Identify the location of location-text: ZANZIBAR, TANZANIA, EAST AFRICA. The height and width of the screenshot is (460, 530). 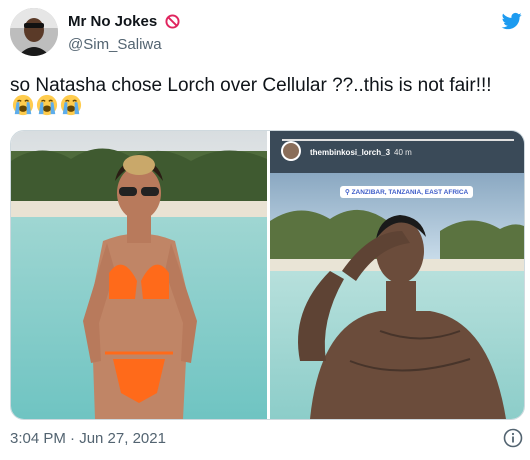
(410, 192).